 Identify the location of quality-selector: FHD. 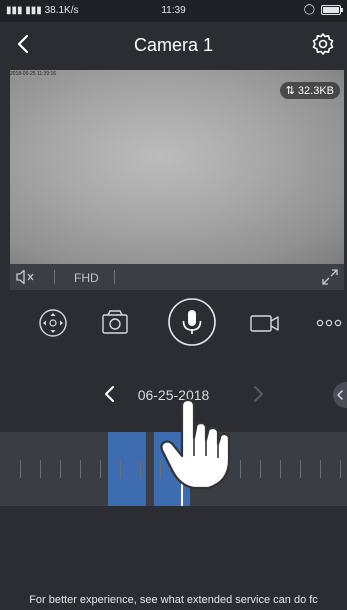
(86, 278).